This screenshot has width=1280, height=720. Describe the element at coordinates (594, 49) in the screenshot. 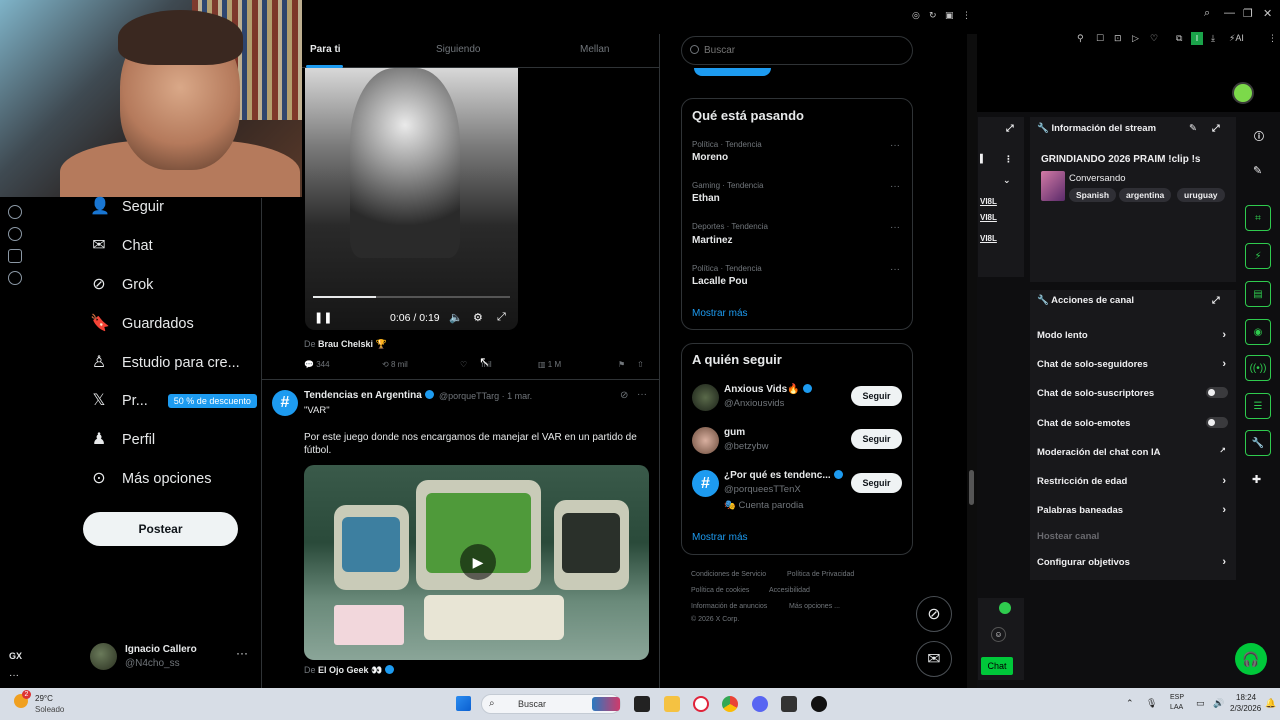

I see `tab-mellan: Mellan` at that location.